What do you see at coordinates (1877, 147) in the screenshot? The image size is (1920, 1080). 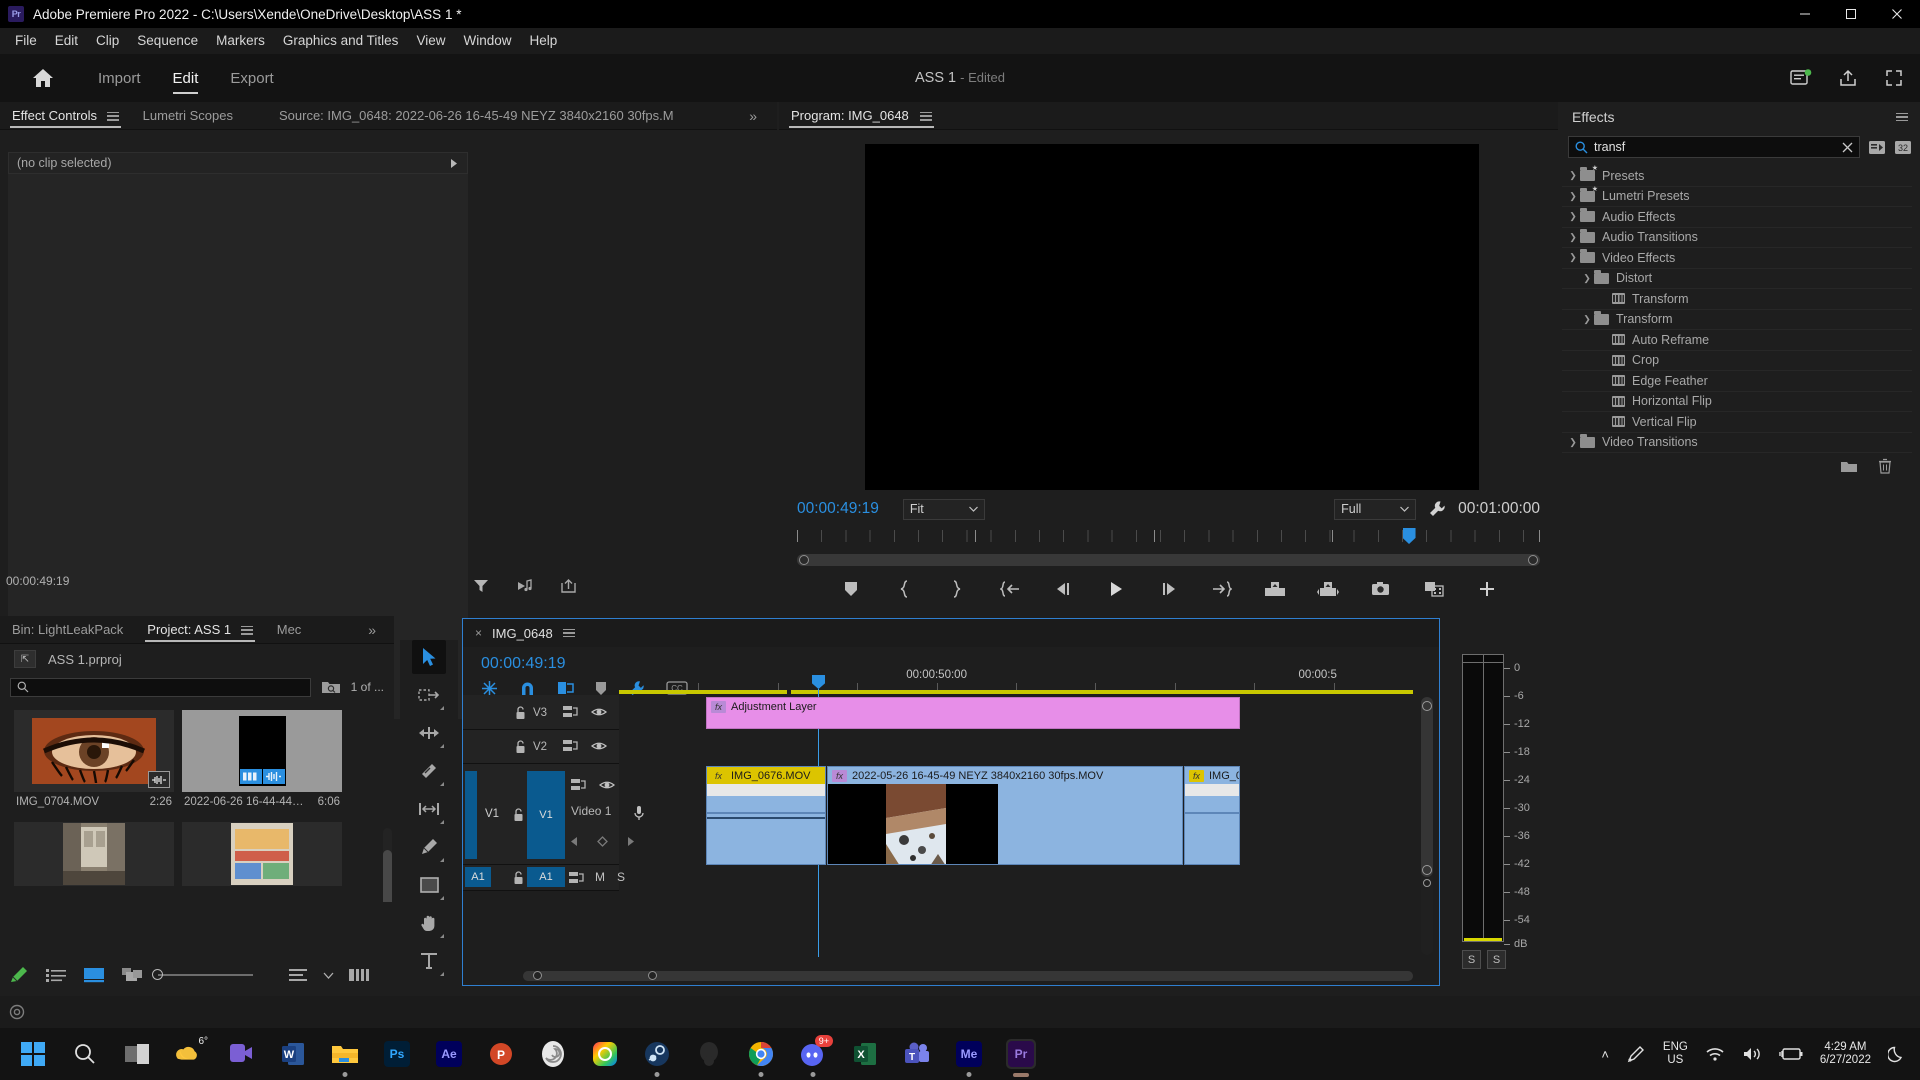 I see `accelerated-effects-icon` at bounding box center [1877, 147].